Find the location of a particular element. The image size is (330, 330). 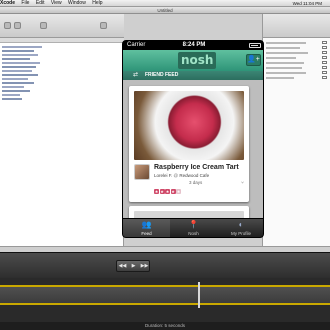

dish-meta: Lorelei F. @ Redwood Cafe is located at coordinates (181, 175).